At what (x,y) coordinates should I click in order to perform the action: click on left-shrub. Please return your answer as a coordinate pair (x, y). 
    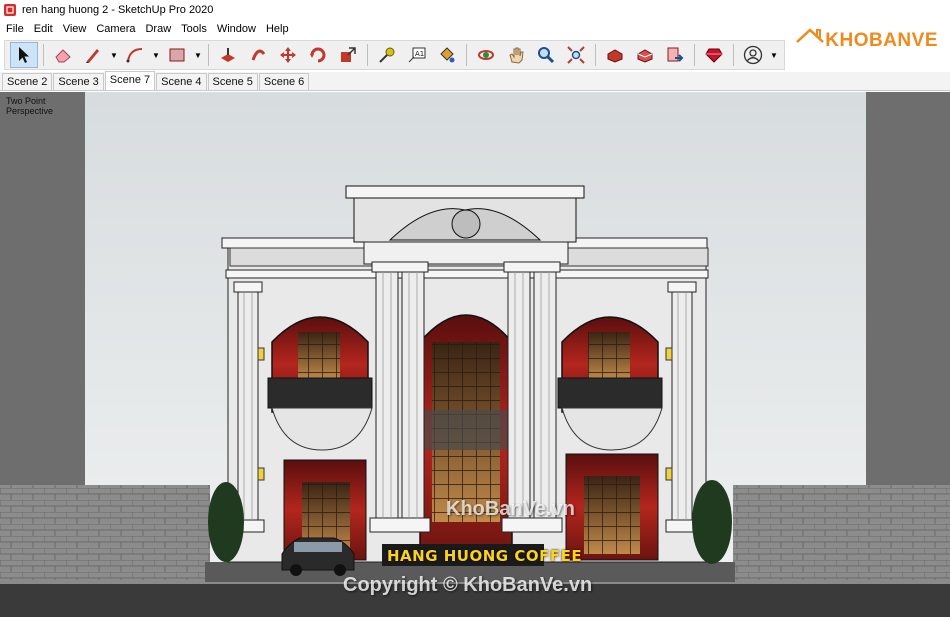
    Looking at the image, I should click on (226, 522).